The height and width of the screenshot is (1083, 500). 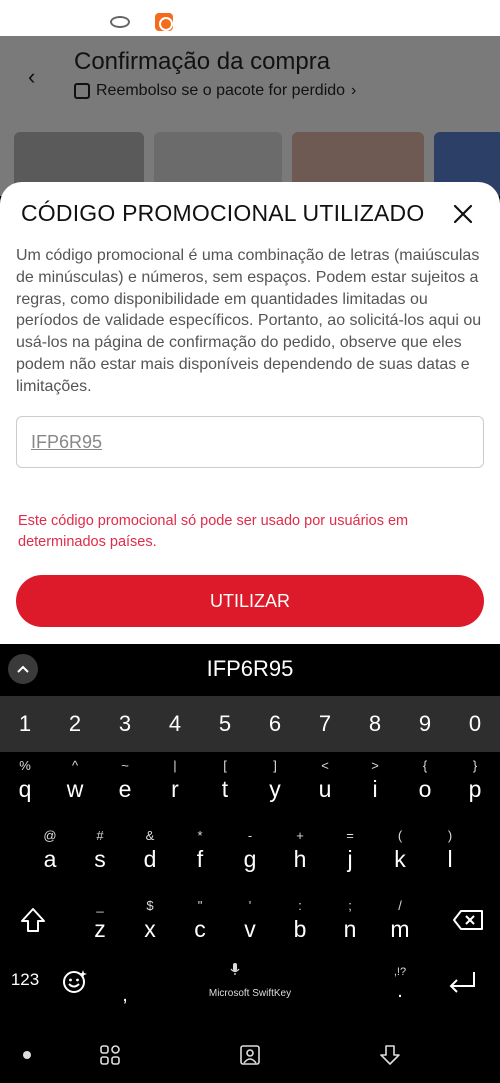 What do you see at coordinates (32, 76) in the screenshot?
I see `back-chevron-icon: ‹` at bounding box center [32, 76].